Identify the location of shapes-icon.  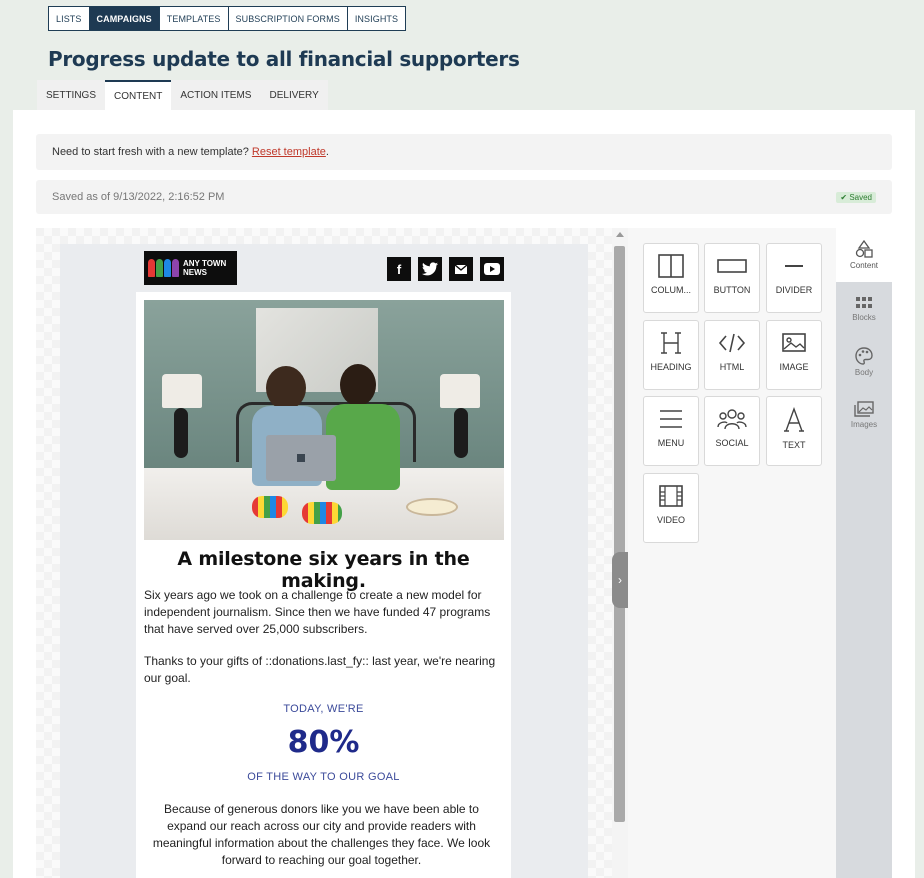
(864, 249).